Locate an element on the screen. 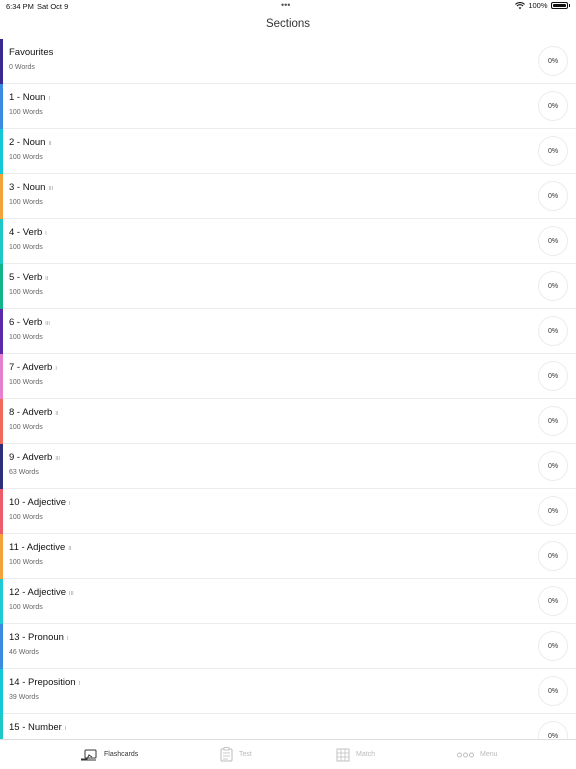 This screenshot has width=576, height=769. section-title: 7 - Adverb I is located at coordinates (33, 367).